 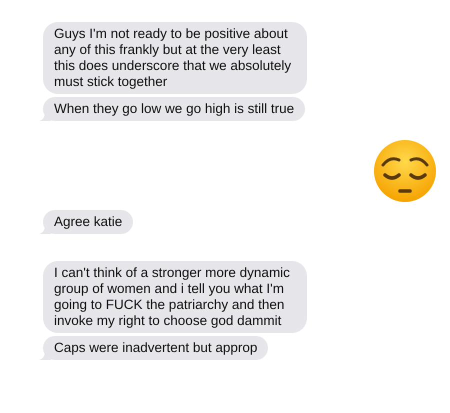 I want to click on pensive-face-icon, so click(x=405, y=171).